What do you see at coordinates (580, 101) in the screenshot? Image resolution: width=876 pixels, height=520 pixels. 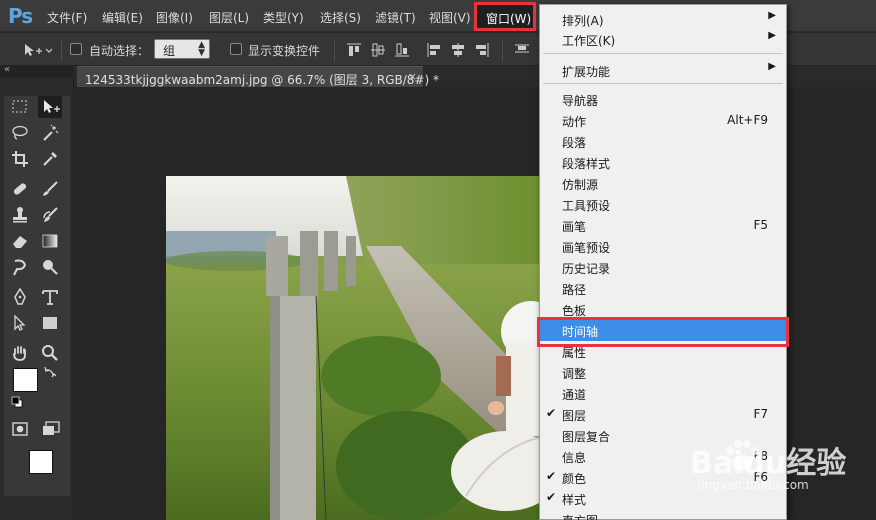 I see `window-menu-item-label: 导航器` at bounding box center [580, 101].